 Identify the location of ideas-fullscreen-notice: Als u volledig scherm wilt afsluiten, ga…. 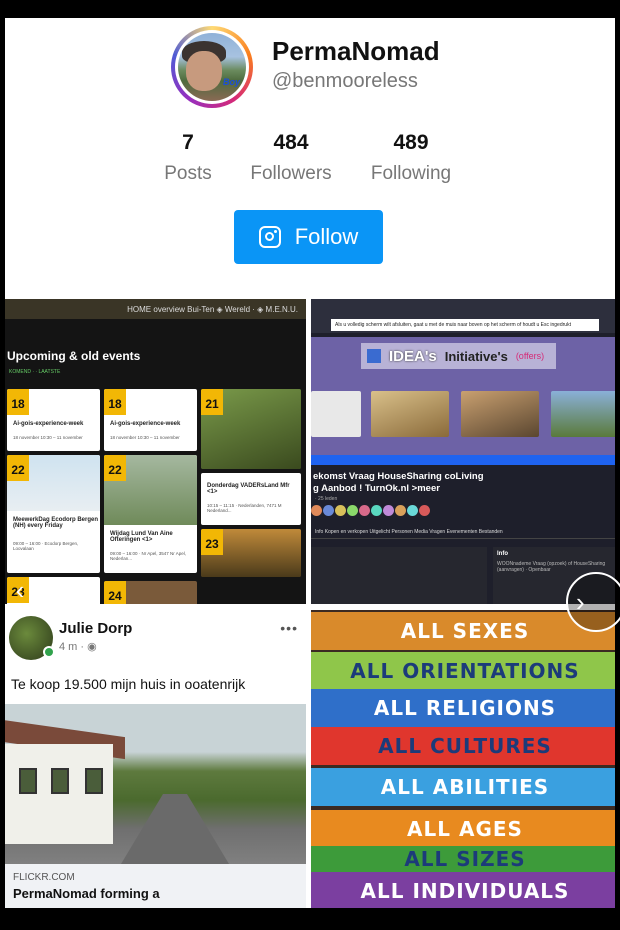
(465, 325).